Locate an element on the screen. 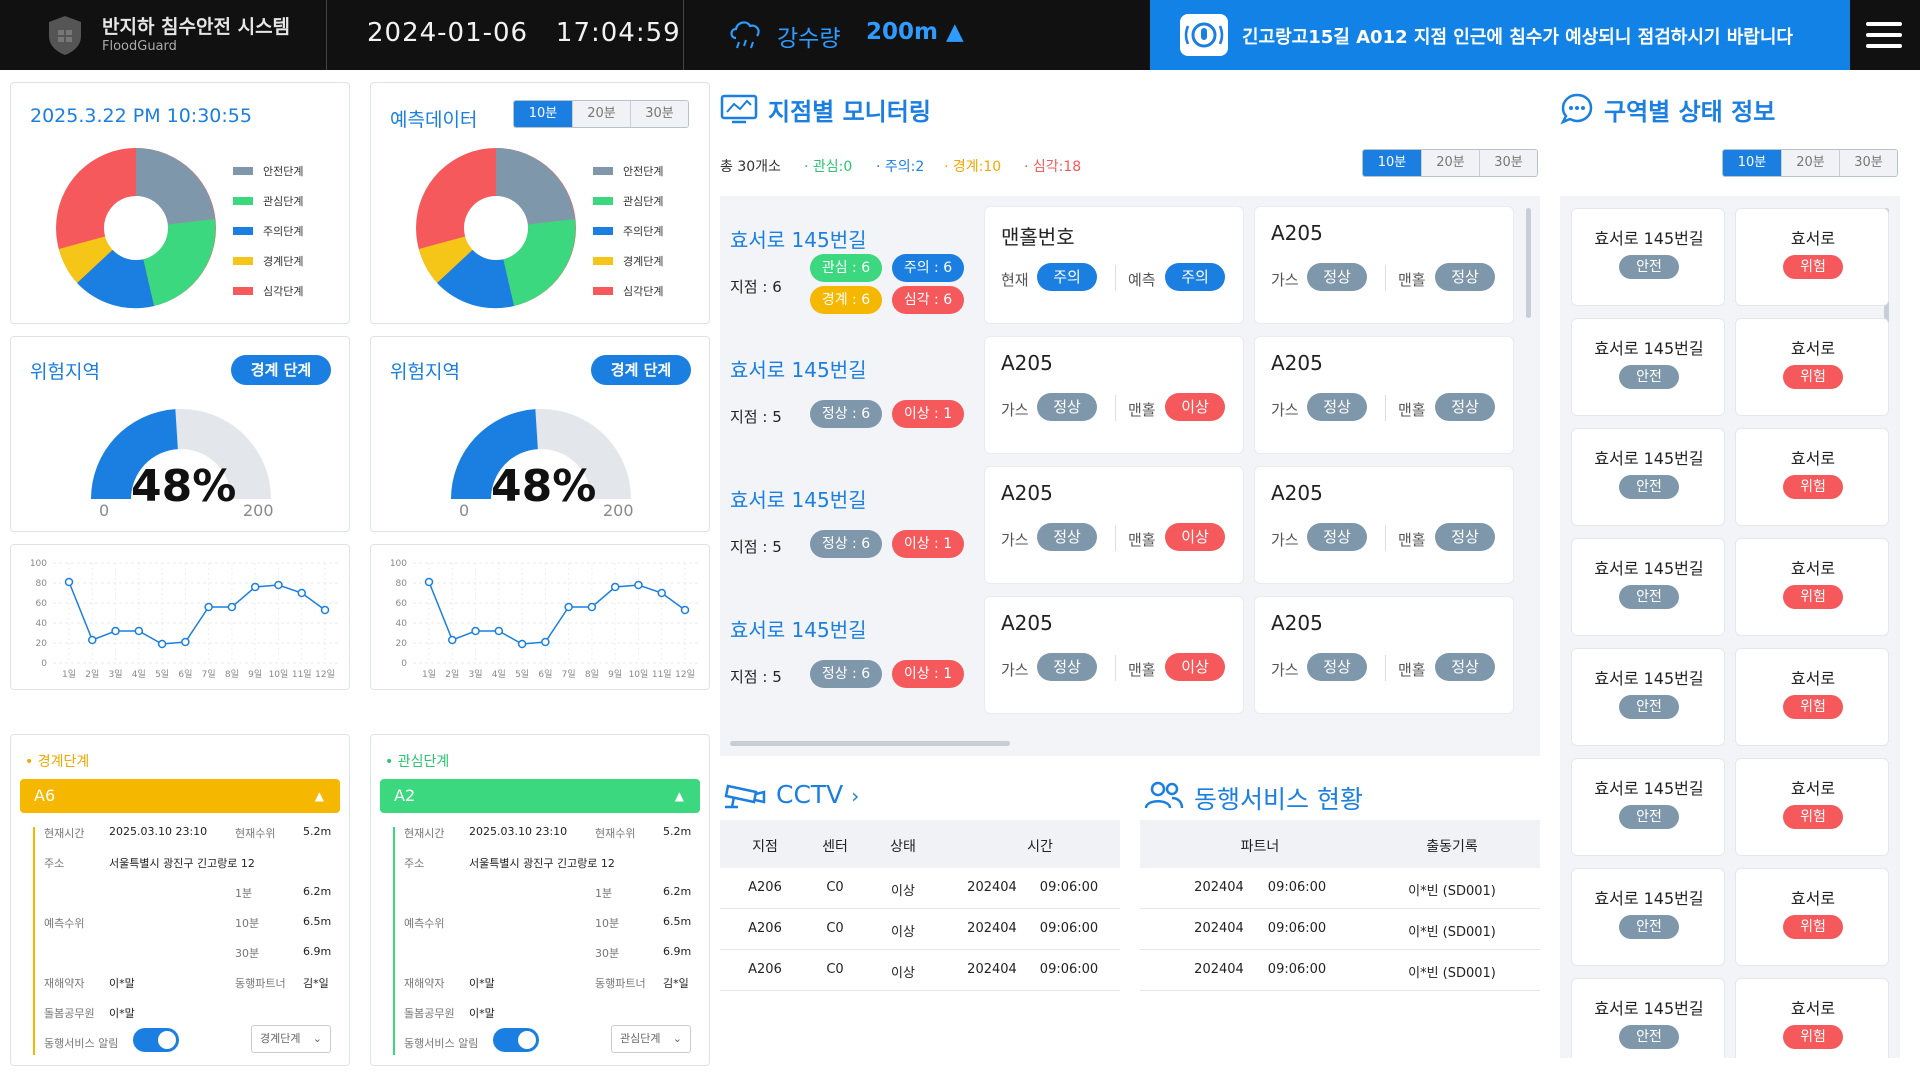 This screenshot has height=1080, width=1920. legend-item: 경계단계 is located at coordinates (628, 261).